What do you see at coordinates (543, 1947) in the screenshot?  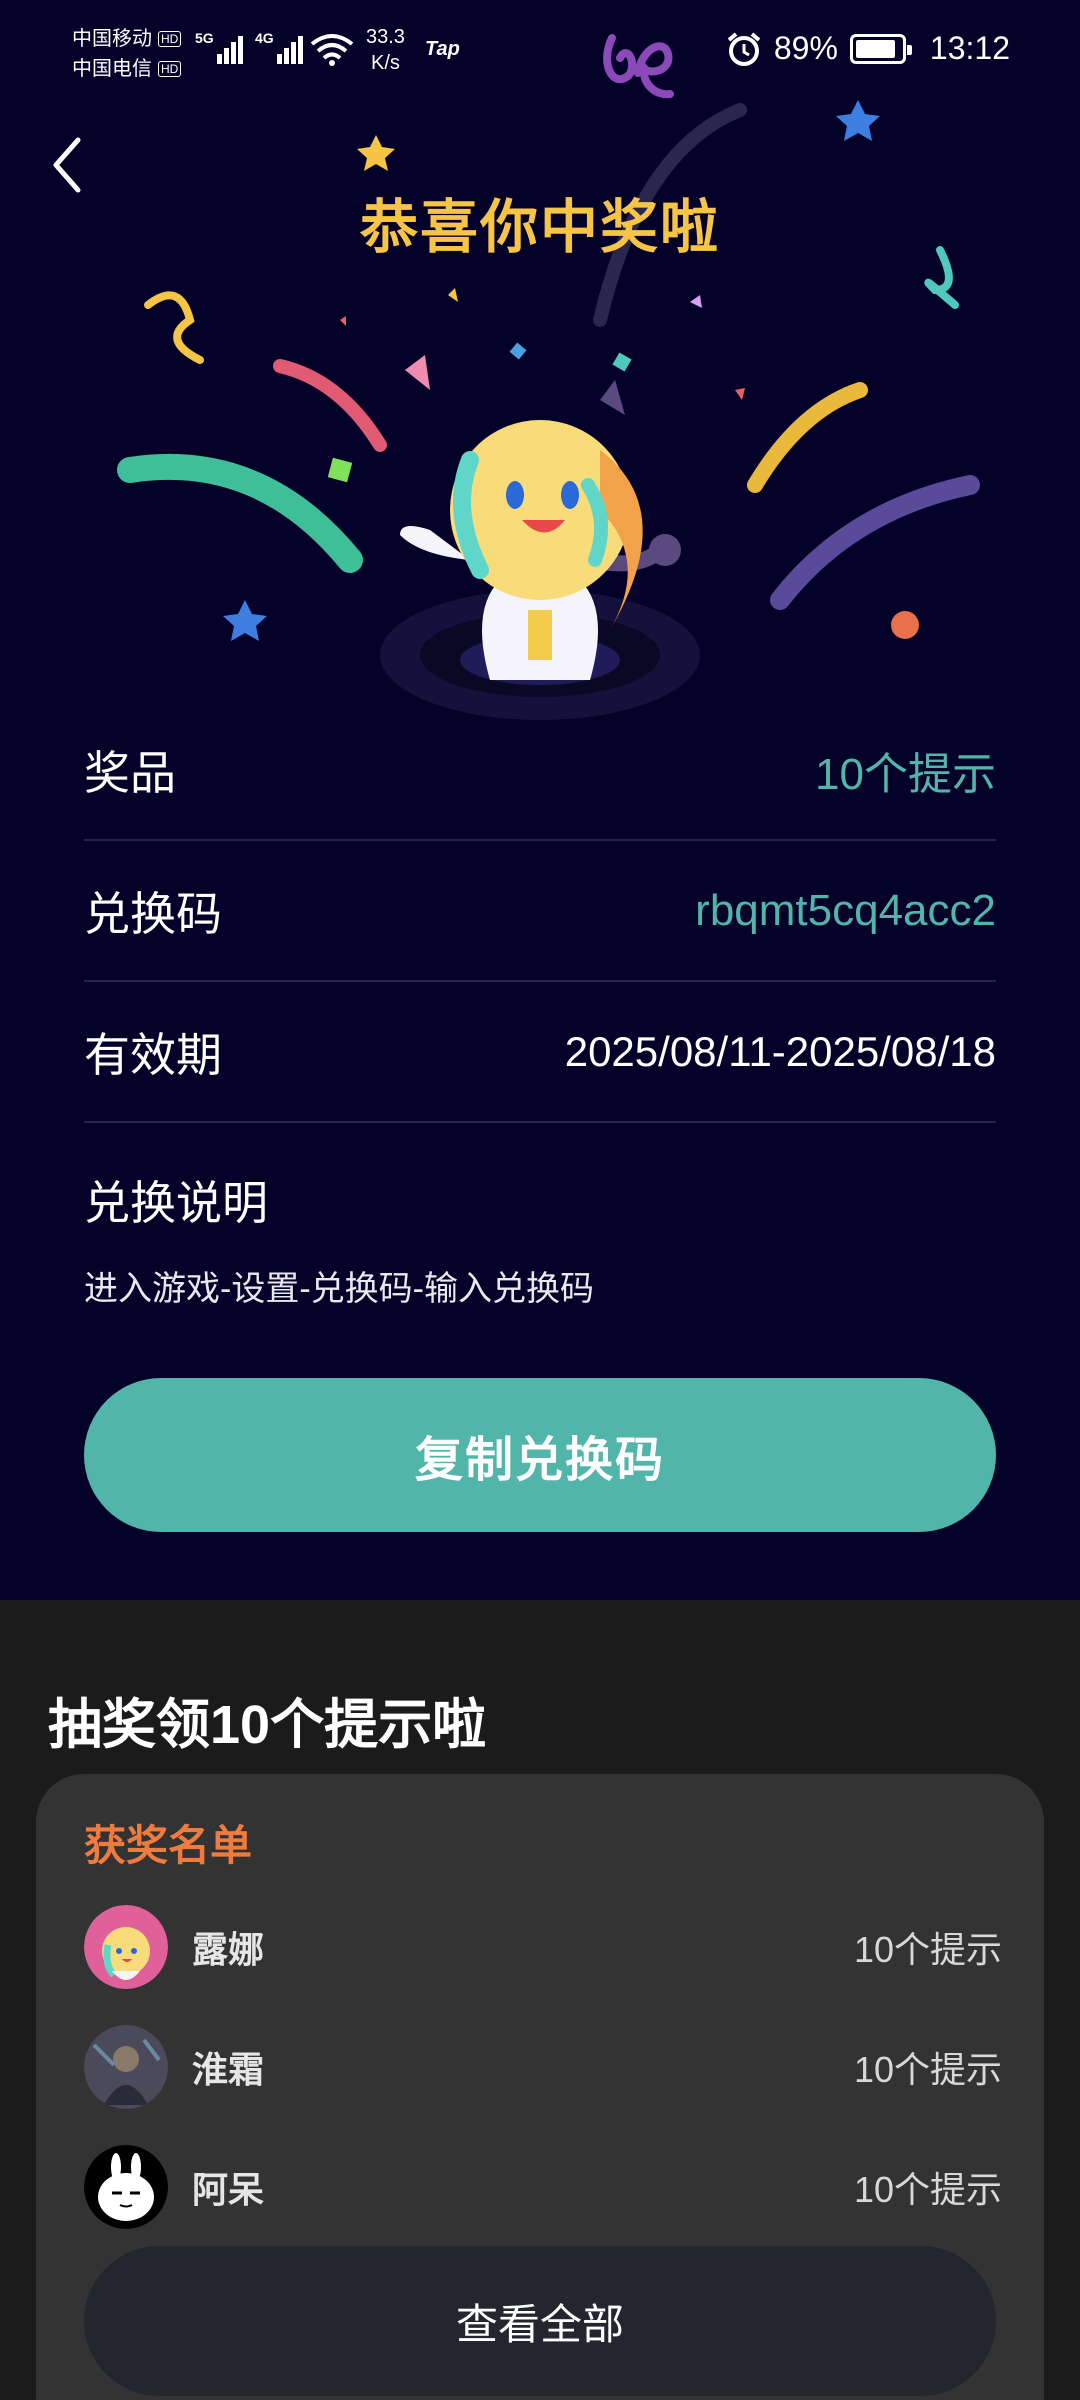 I see `list-item: 露娜 10个提示` at bounding box center [543, 1947].